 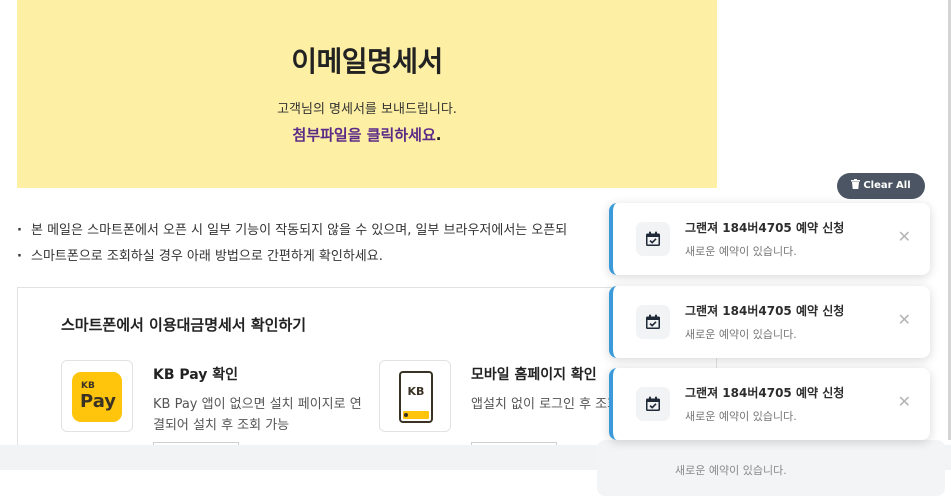 I want to click on hidden-notification-toast: 새로운 예약이 있습니다., so click(x=771, y=468).